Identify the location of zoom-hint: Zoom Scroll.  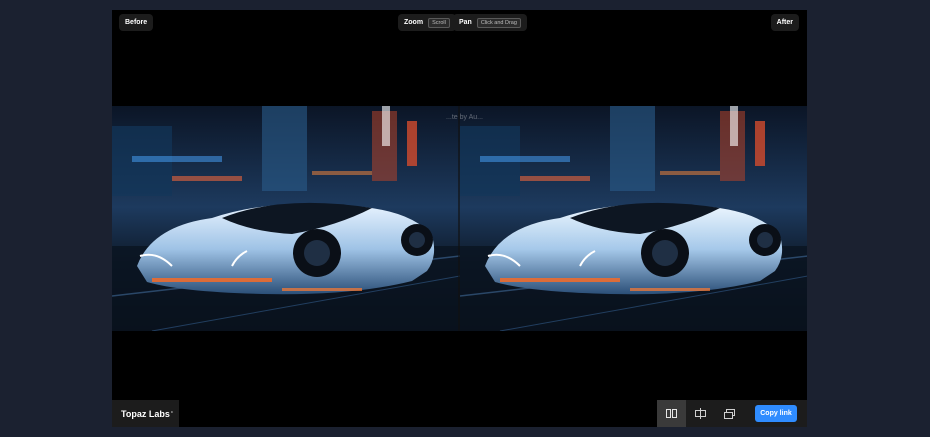
(427, 22).